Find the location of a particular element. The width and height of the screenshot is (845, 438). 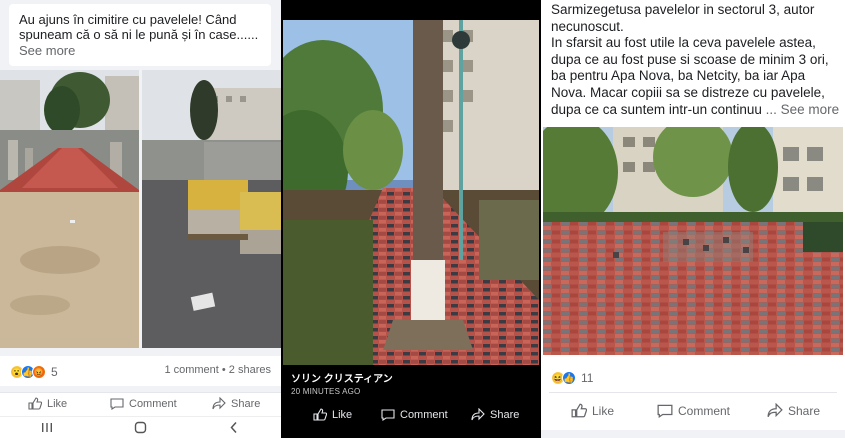

see-more-link: See more is located at coordinates (140, 50).